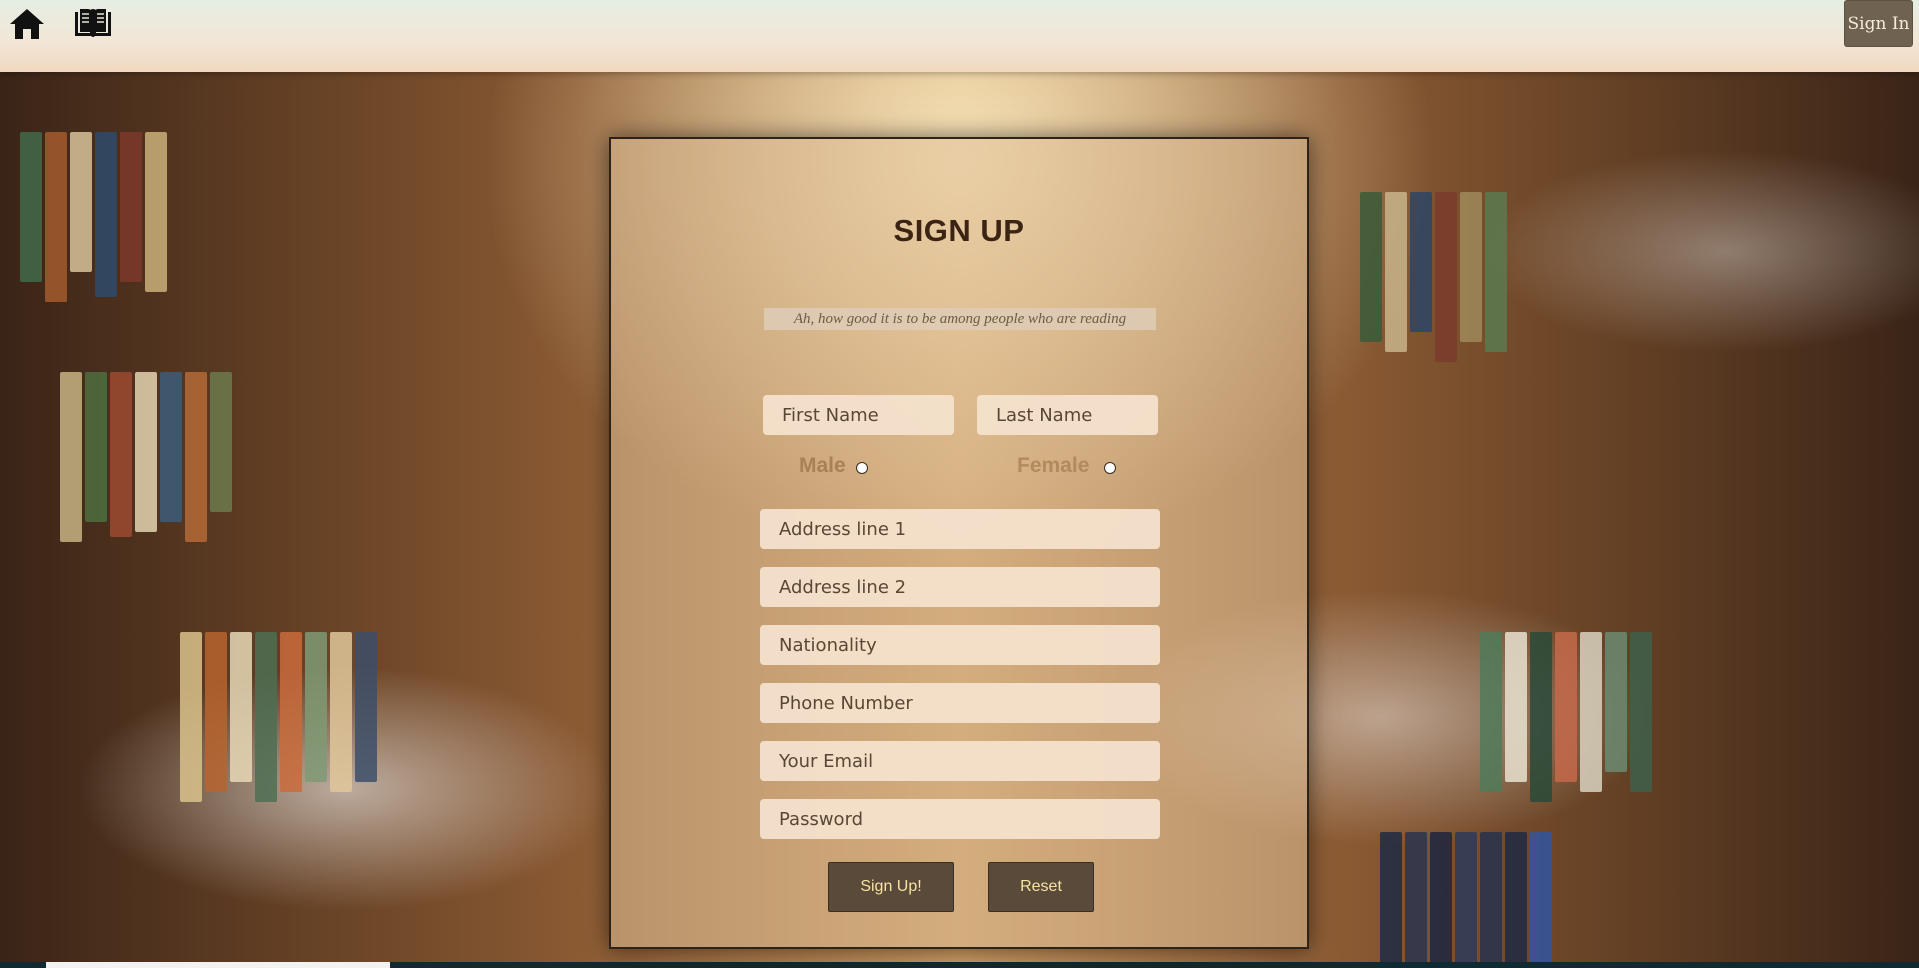  What do you see at coordinates (960, 761) in the screenshot?
I see `email-input` at bounding box center [960, 761].